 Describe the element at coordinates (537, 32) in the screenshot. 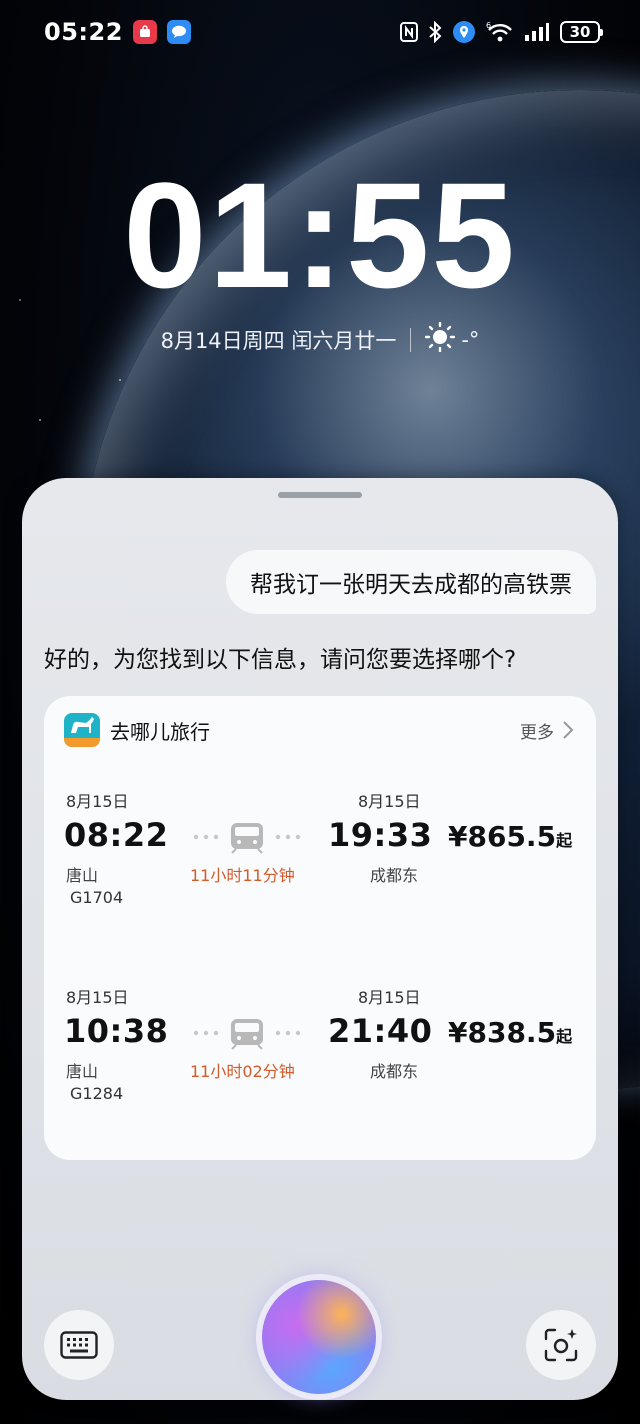

I see `signal-icon` at that location.